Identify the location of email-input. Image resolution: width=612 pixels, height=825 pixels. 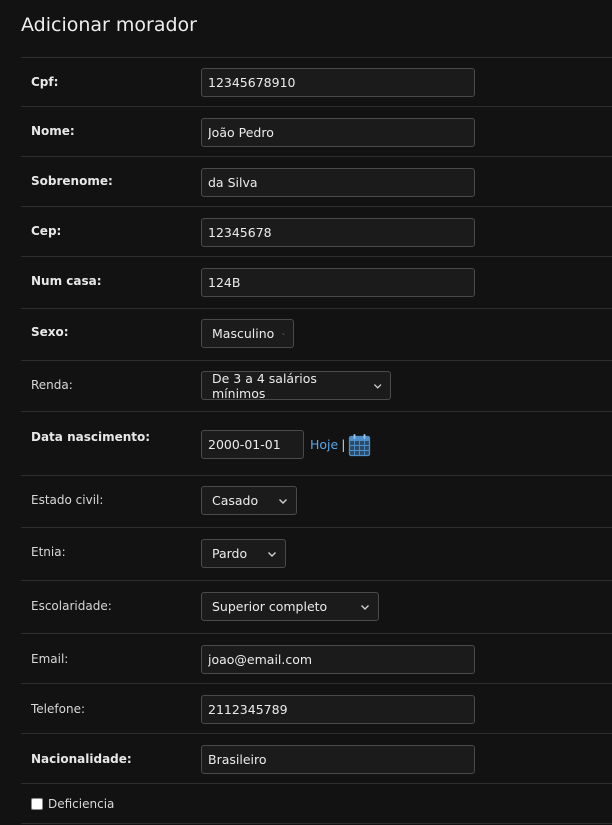
(338, 659).